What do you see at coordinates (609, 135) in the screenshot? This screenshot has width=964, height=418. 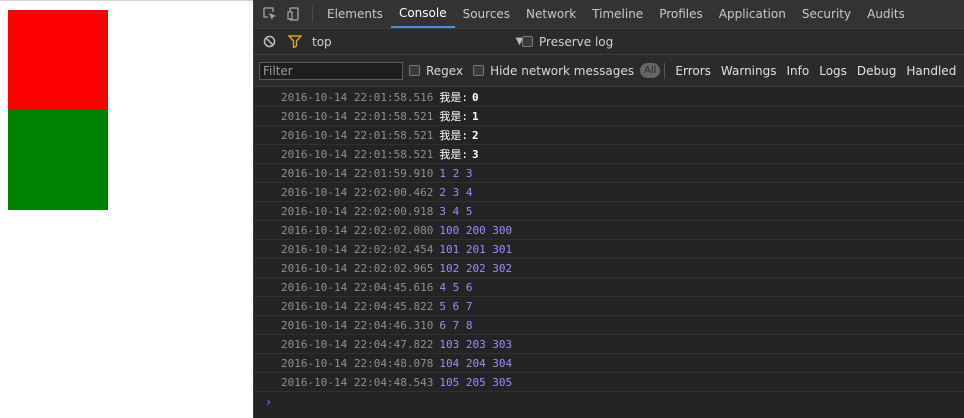 I see `log-row: 2016-10-14 22:01:58.521 我是: 2` at bounding box center [609, 135].